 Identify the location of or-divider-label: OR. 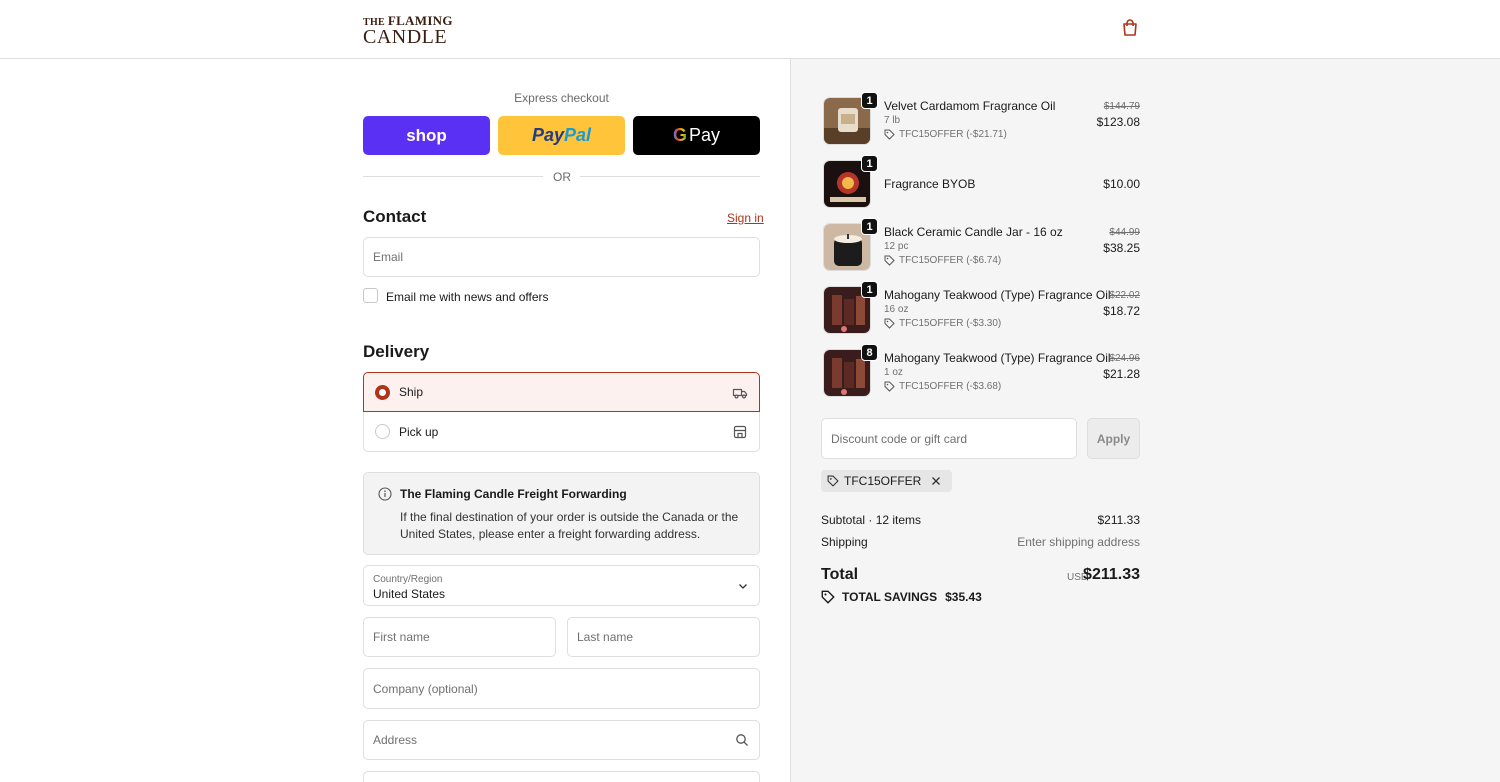
(562, 177).